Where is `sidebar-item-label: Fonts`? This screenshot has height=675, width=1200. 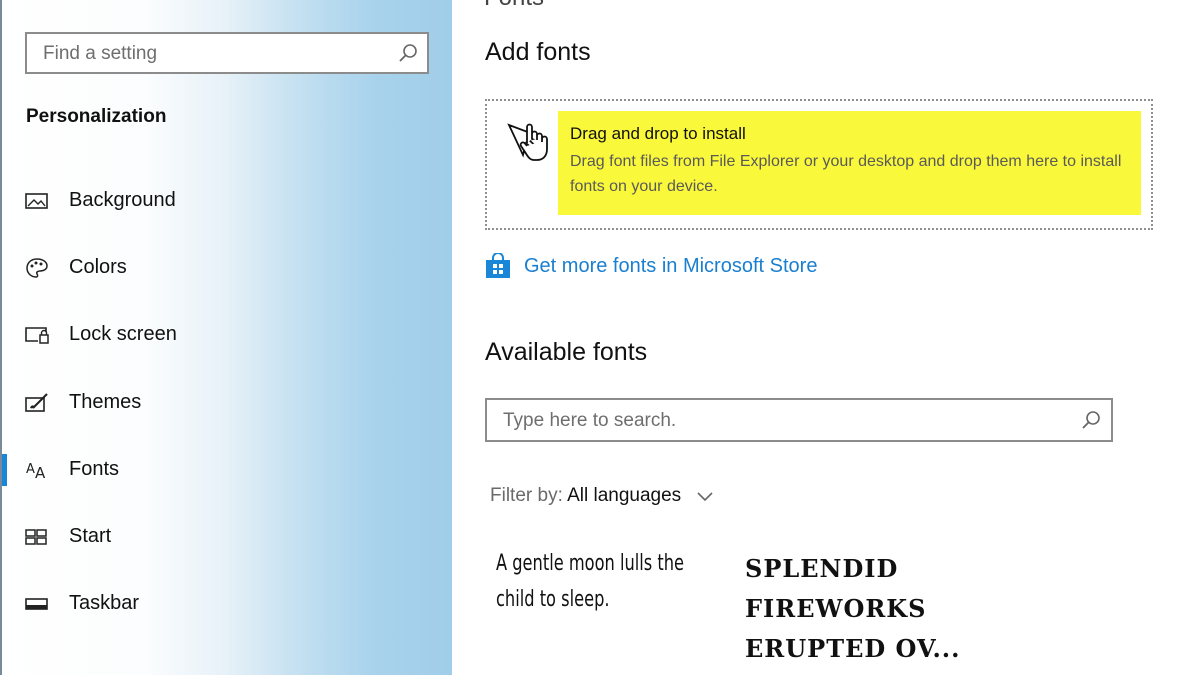
sidebar-item-label: Fonts is located at coordinates (94, 469).